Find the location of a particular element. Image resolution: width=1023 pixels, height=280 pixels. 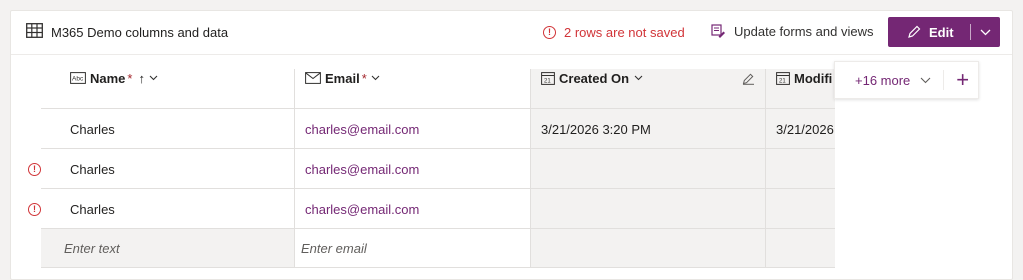

mail-icon is located at coordinates (313, 78).